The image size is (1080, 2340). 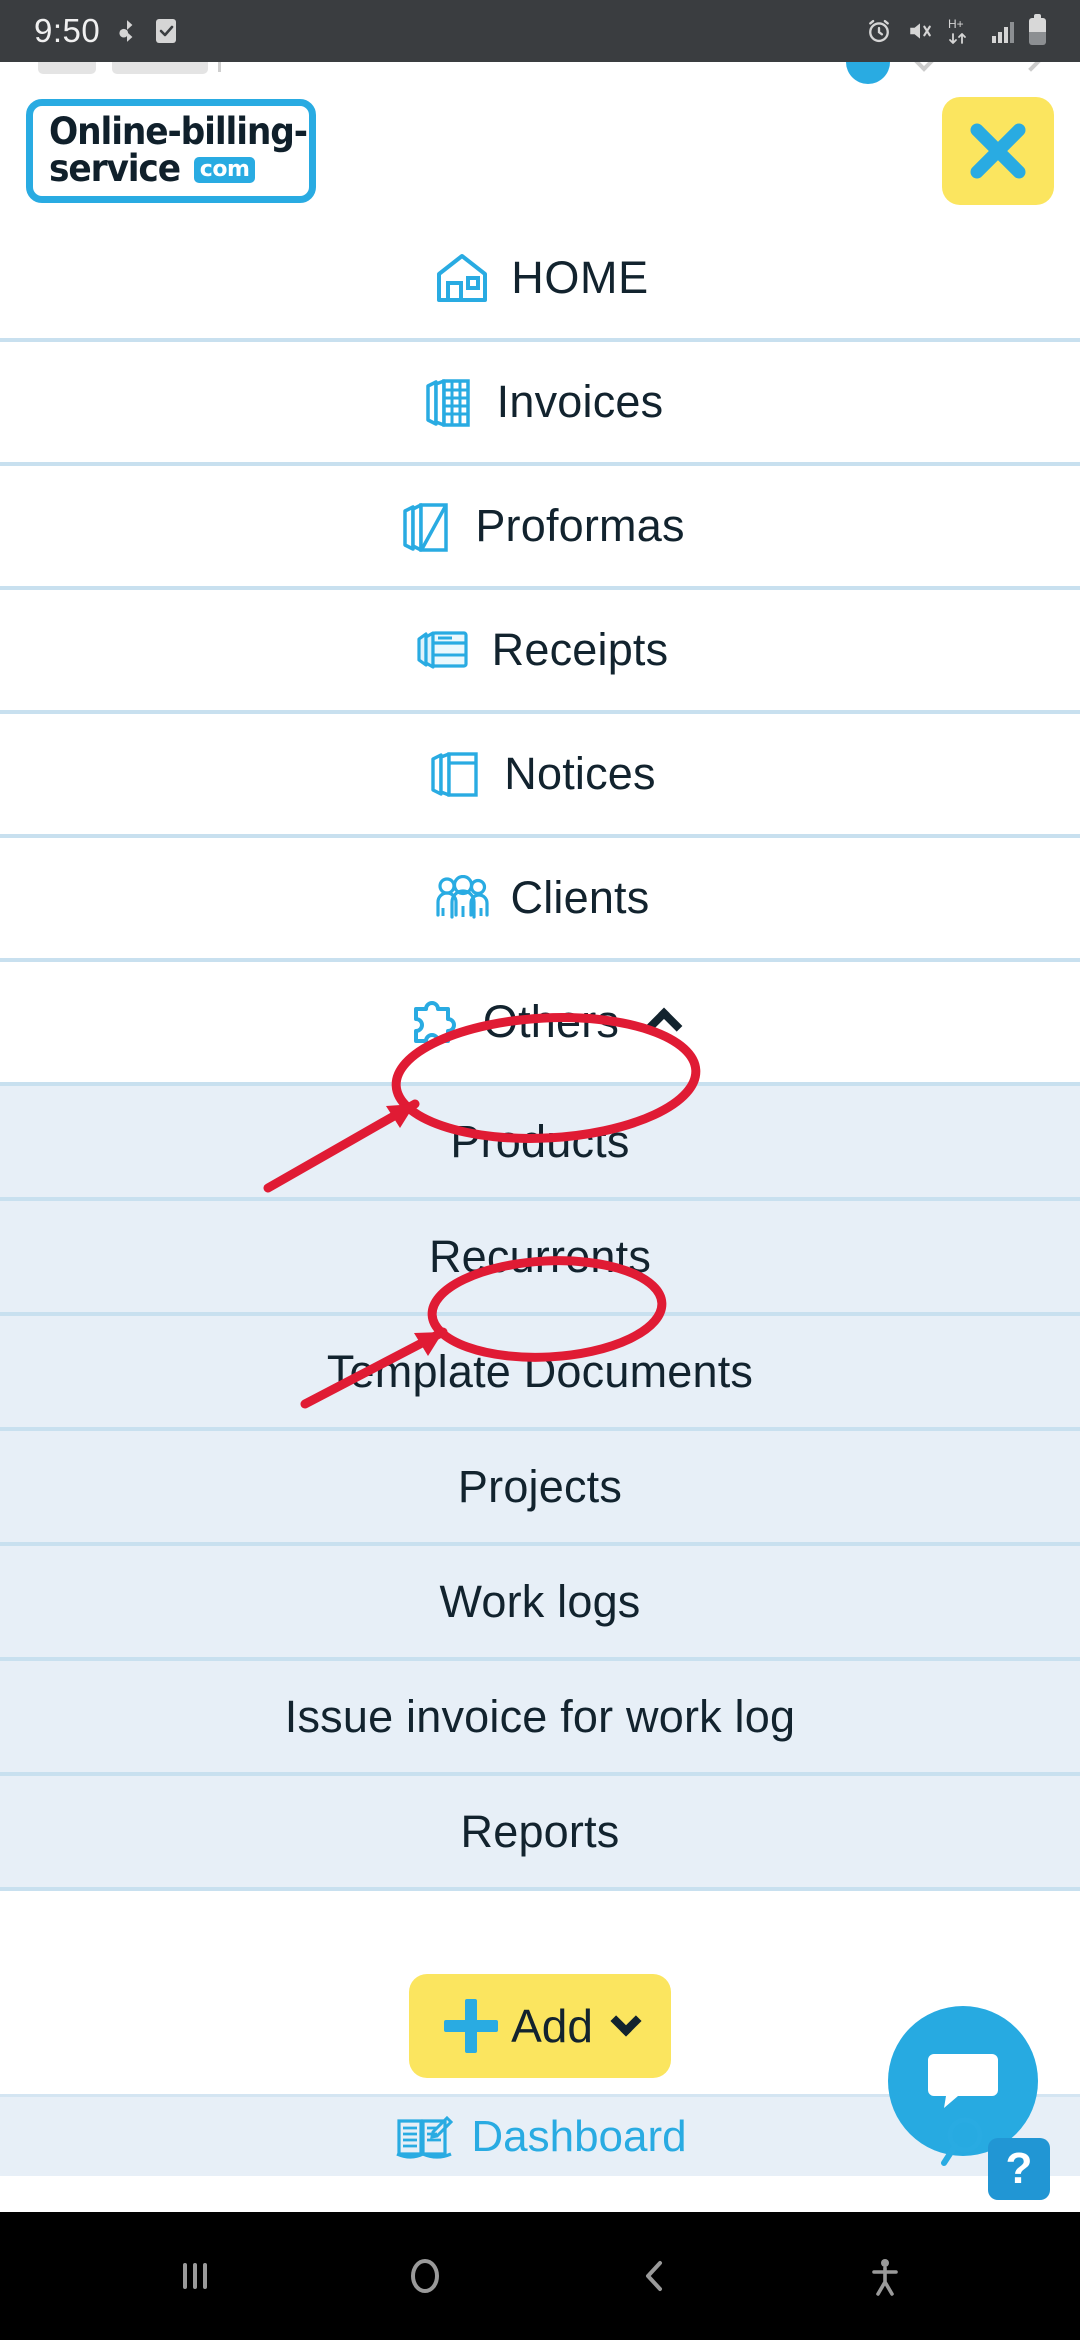 What do you see at coordinates (540, 2276) in the screenshot?
I see `android-nav-bar` at bounding box center [540, 2276].